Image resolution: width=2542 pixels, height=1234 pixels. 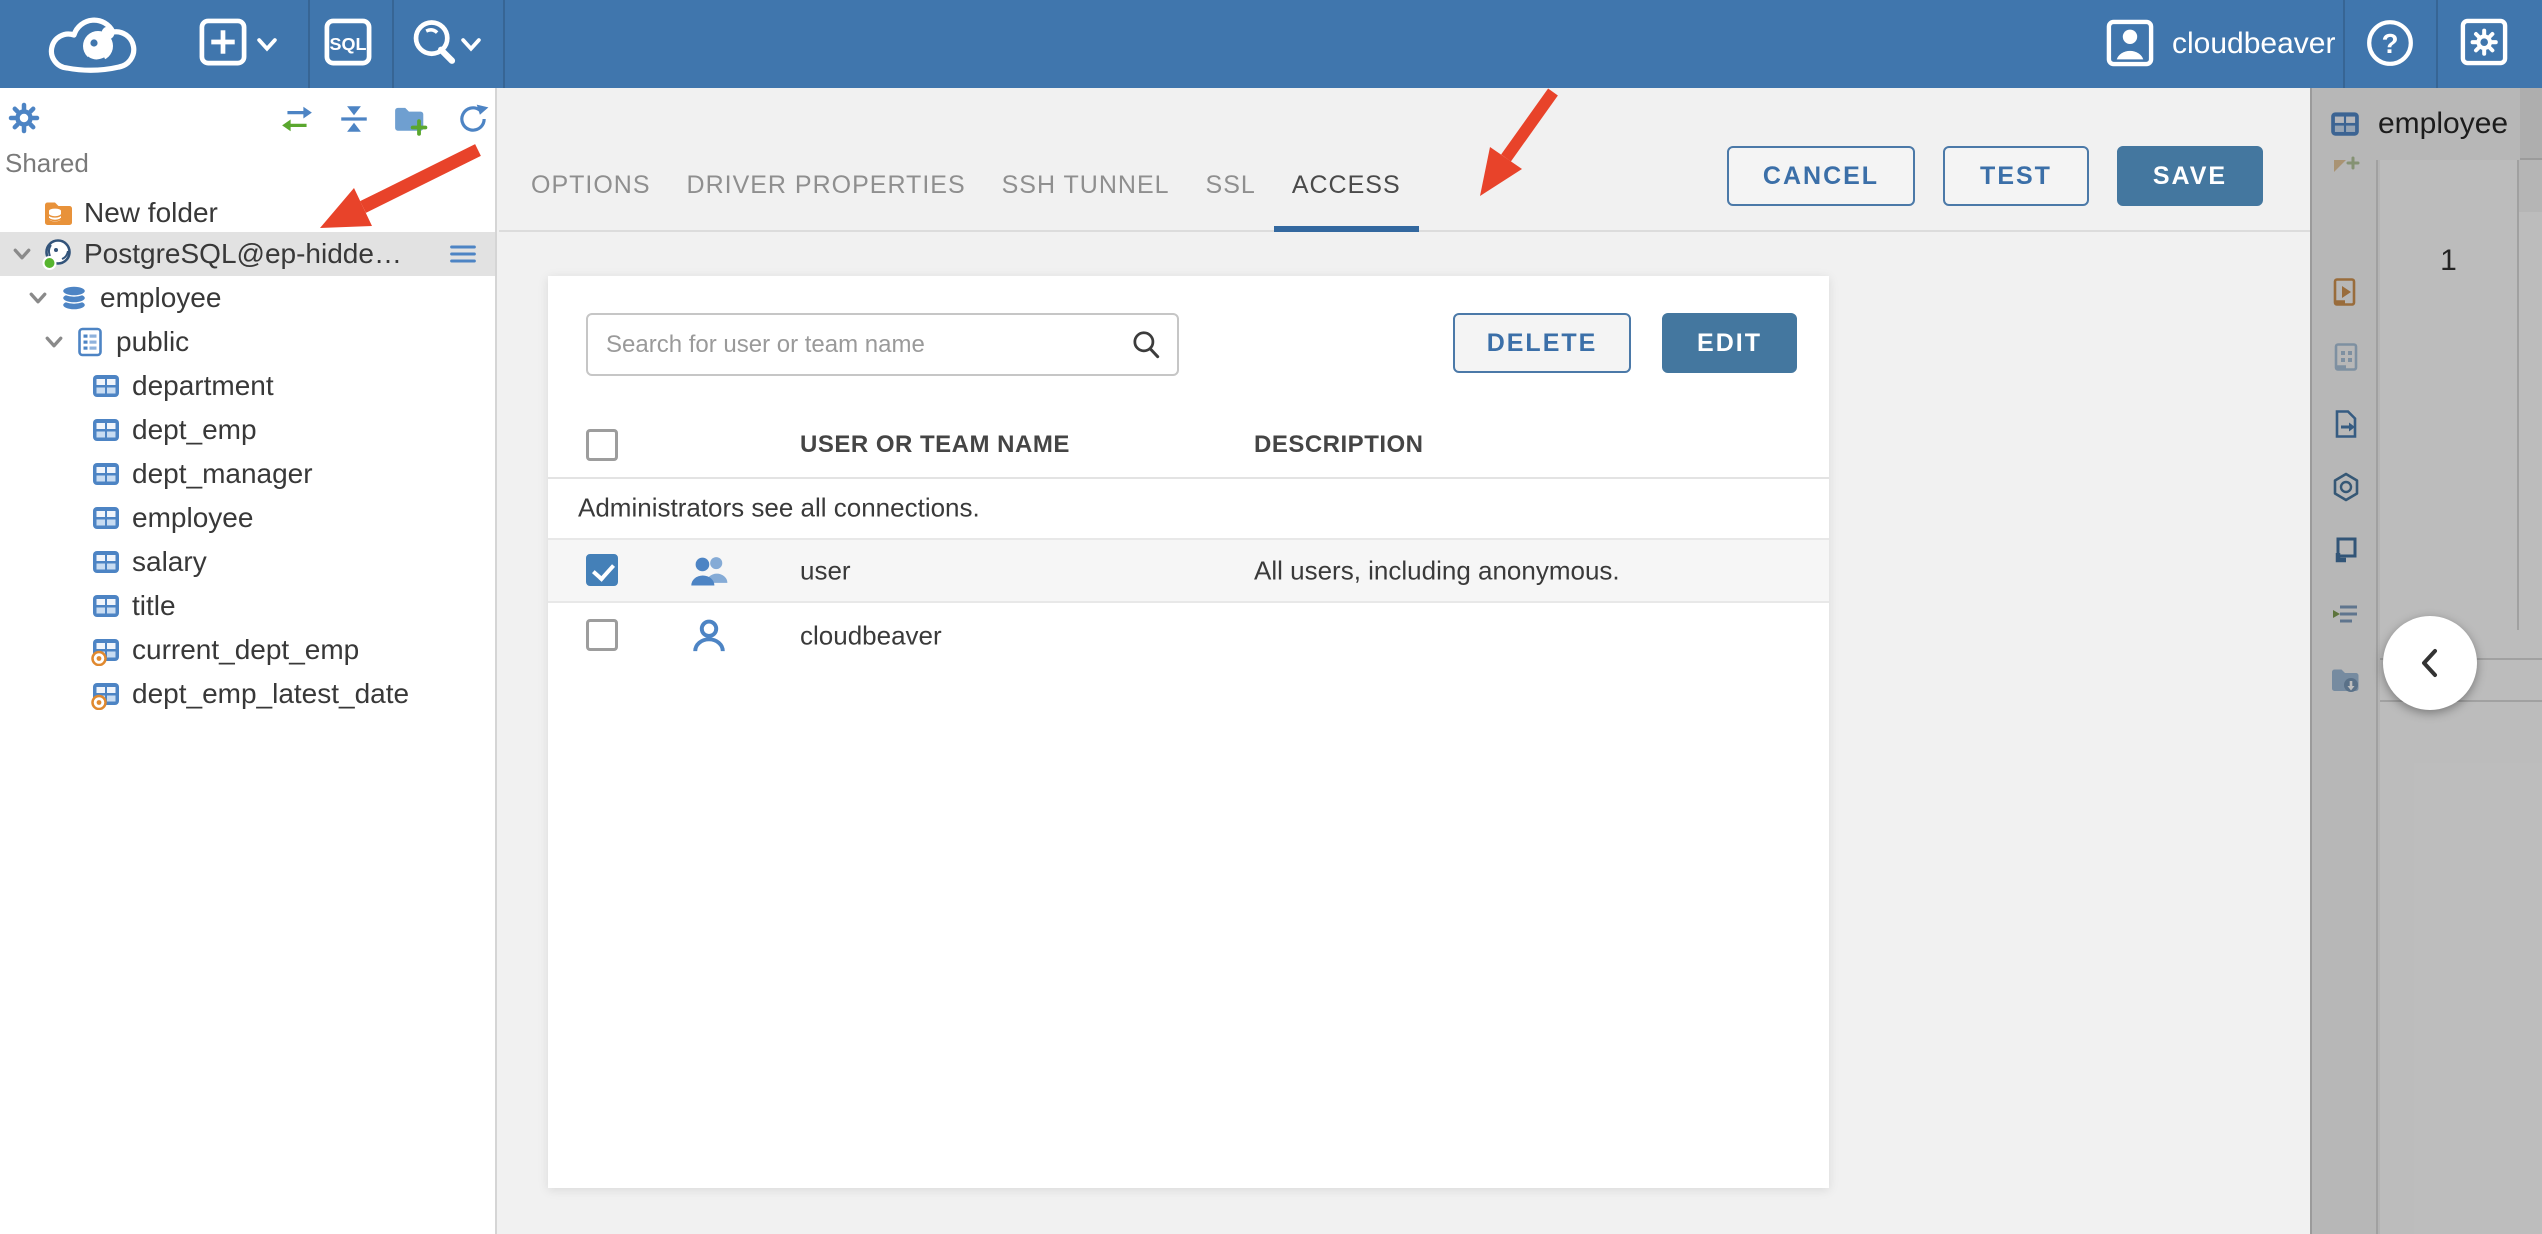 I want to click on dialog-action-buttons: CANCEL TEST SAVE, so click(x=1995, y=176).